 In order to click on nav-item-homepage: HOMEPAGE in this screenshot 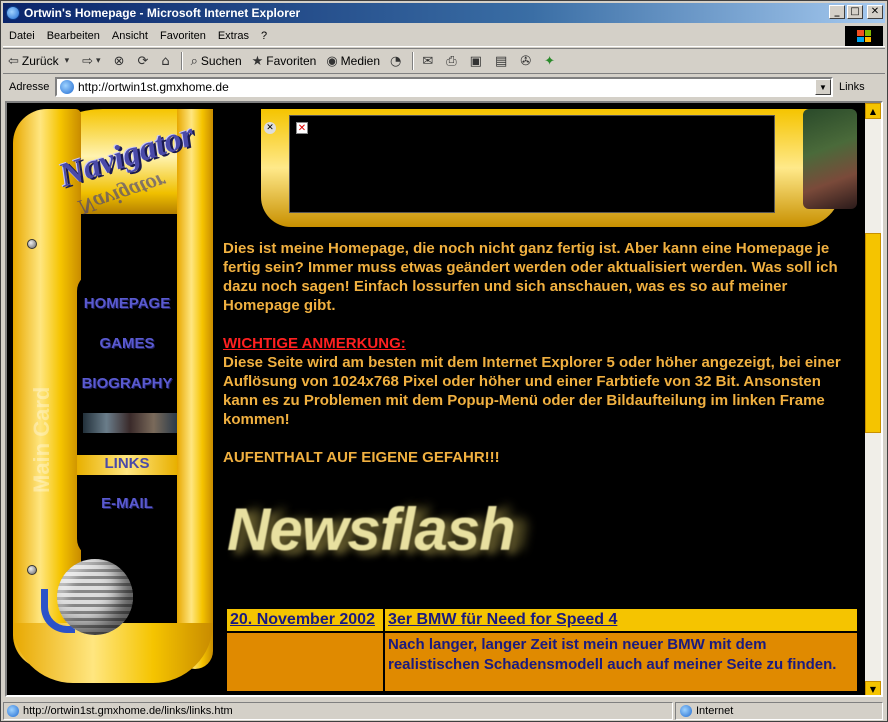, I will do `click(127, 303)`.